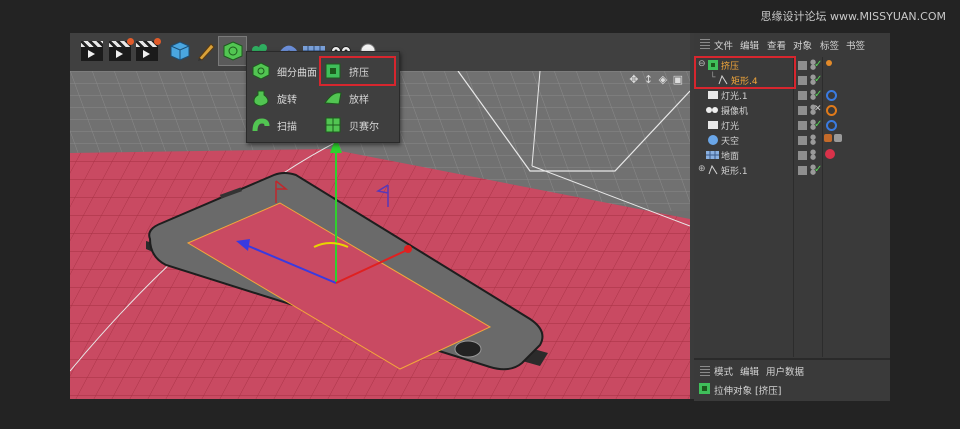 This screenshot has width=960, height=429. Describe the element at coordinates (792, 170) in the screenshot. I see `object-row-rectangle1: ⊕ 矩形.1 ● ● ✓` at that location.